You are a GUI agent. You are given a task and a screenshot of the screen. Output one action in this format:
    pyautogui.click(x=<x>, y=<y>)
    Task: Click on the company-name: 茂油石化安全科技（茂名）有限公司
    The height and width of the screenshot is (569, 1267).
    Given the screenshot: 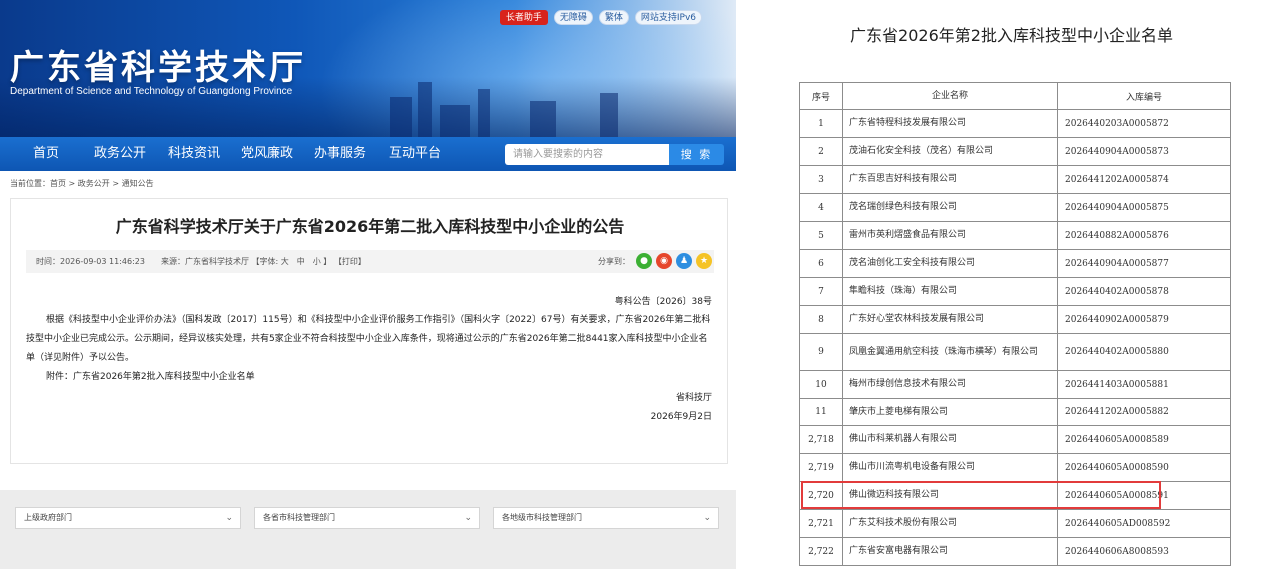 What is the action you would take?
    pyautogui.click(x=950, y=151)
    